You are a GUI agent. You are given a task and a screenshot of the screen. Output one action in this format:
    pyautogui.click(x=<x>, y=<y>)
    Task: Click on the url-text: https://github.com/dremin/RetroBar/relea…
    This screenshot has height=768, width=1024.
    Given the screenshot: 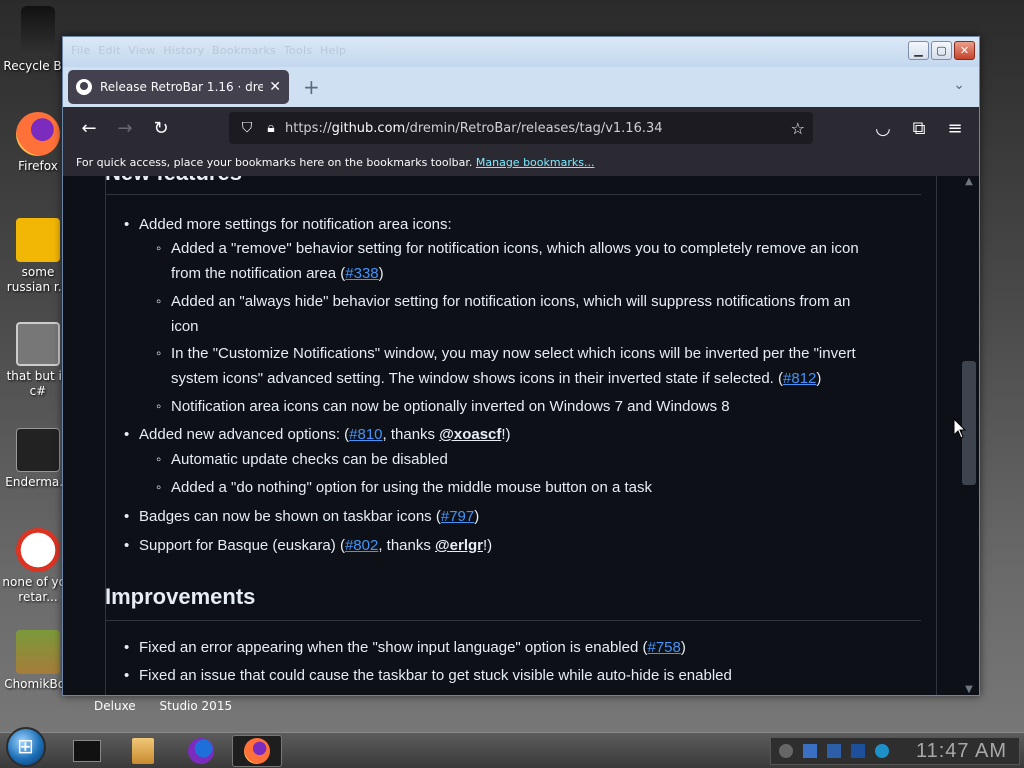 What is the action you would take?
    pyautogui.click(x=538, y=128)
    